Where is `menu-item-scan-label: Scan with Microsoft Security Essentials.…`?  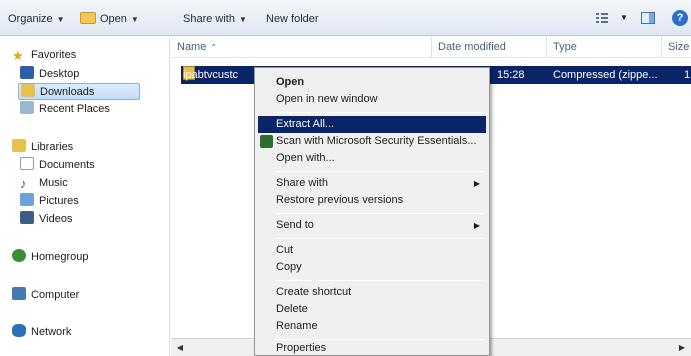 menu-item-scan-label: Scan with Microsoft Security Essentials.… is located at coordinates (376, 141).